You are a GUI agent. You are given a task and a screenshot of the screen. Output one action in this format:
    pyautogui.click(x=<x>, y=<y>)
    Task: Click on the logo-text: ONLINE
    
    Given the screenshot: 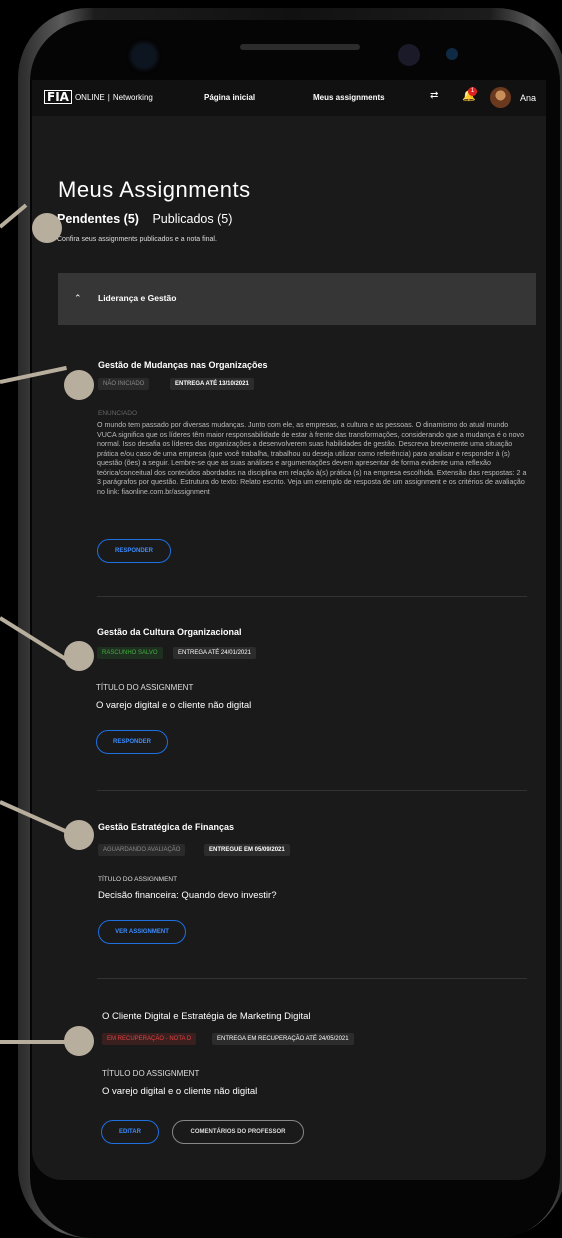 What is the action you would take?
    pyautogui.click(x=89, y=97)
    